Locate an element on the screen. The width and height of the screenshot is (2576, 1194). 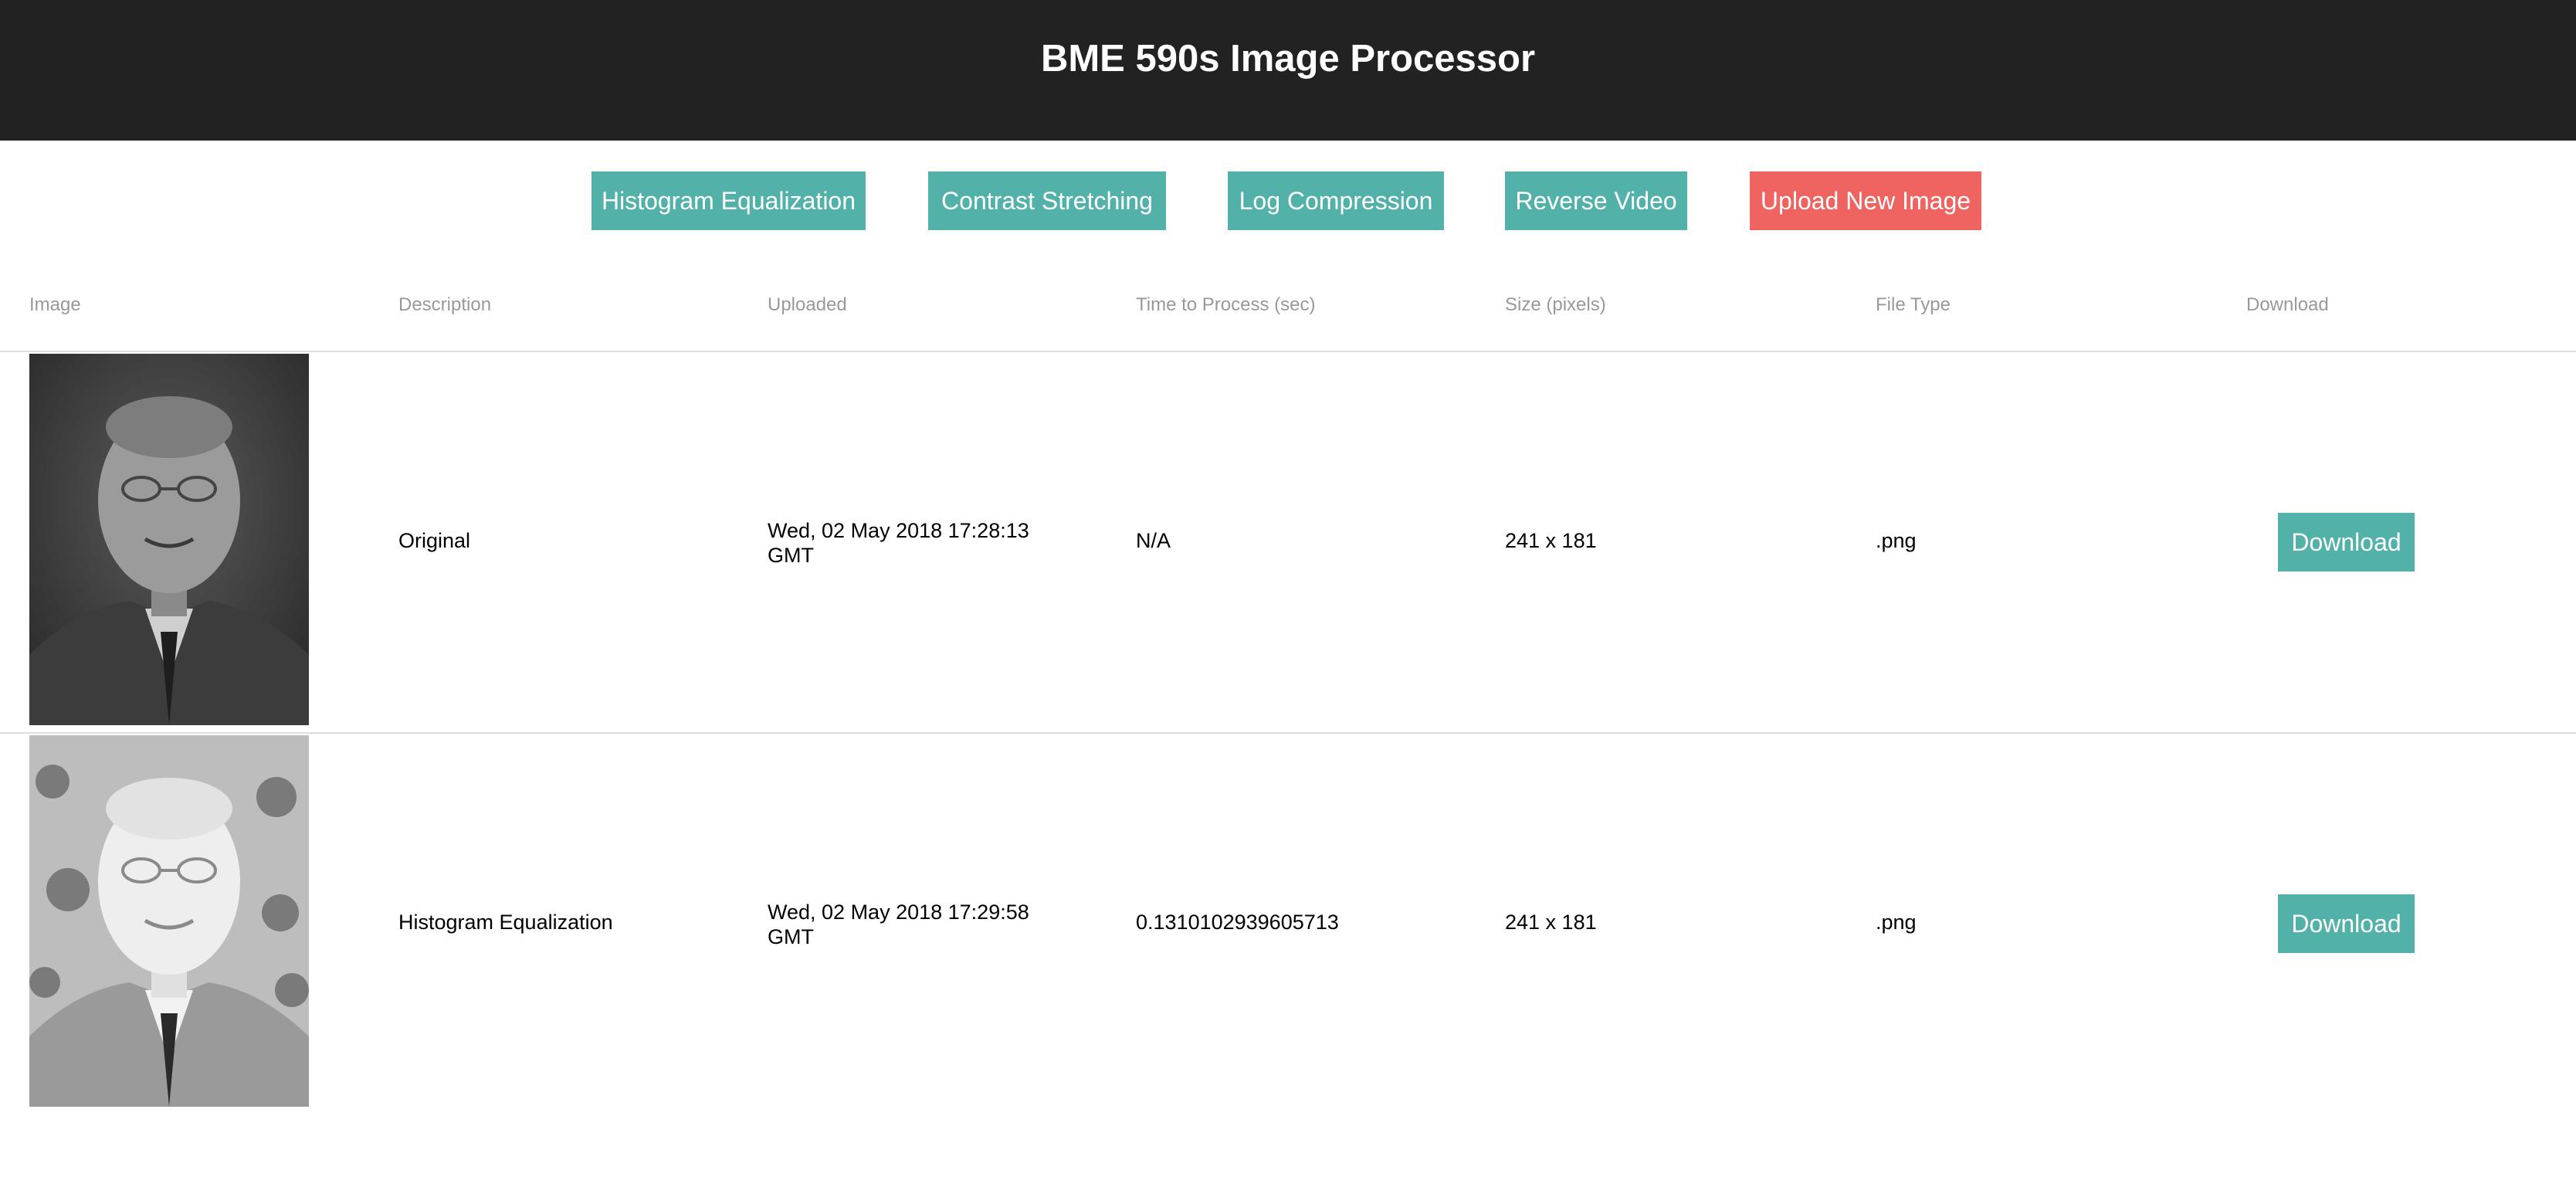
row-divider is located at coordinates (1288, 733).